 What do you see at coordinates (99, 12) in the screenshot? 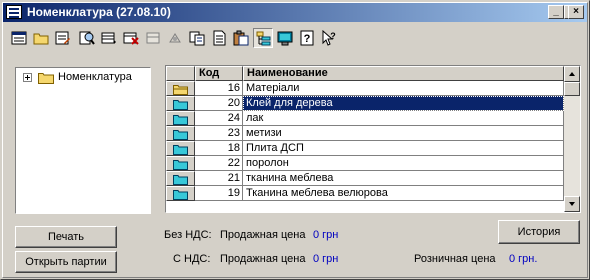
I see `window-title: Номенклатура (27.08.10)` at bounding box center [99, 12].